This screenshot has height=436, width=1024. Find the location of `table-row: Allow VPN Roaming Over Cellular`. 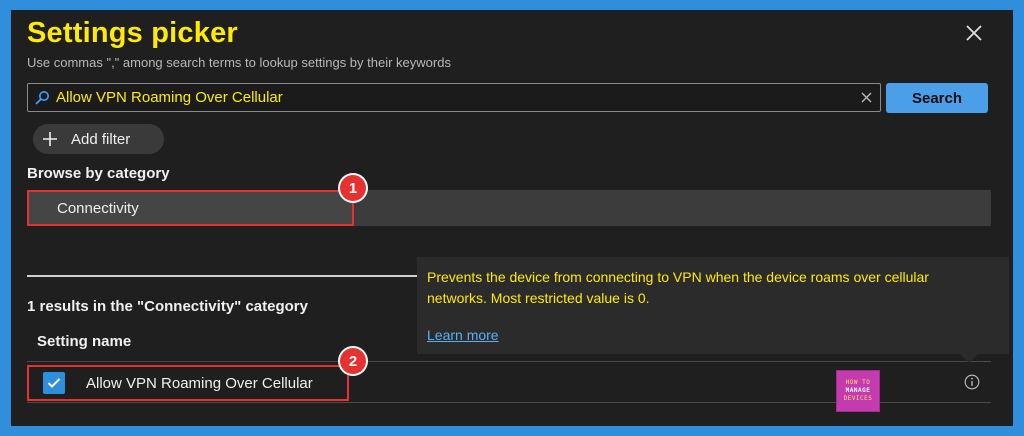

table-row: Allow VPN Roaming Over Cellular is located at coordinates (188, 383).